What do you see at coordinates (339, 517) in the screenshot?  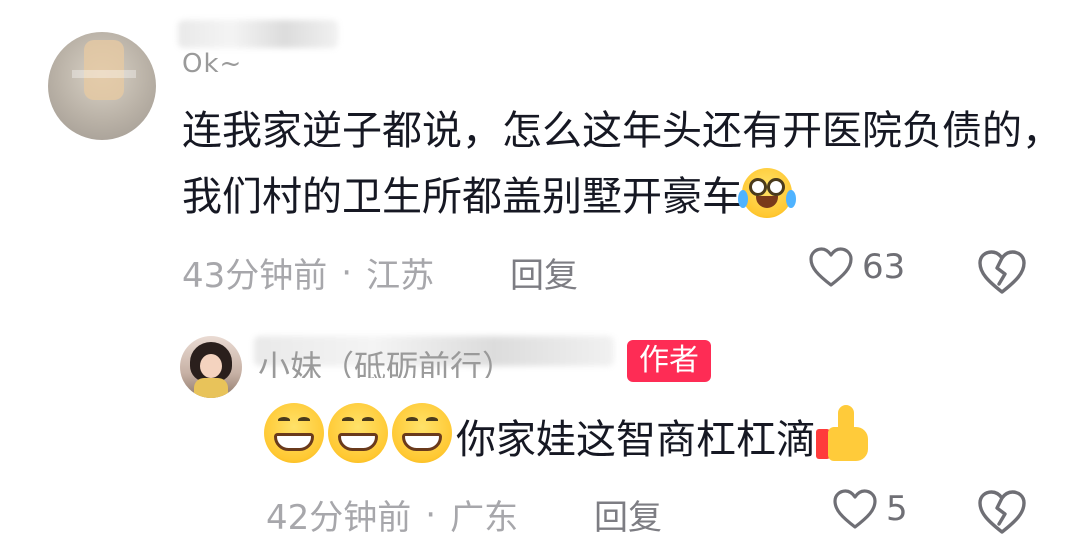 I see `timestamp: 42分钟前` at bounding box center [339, 517].